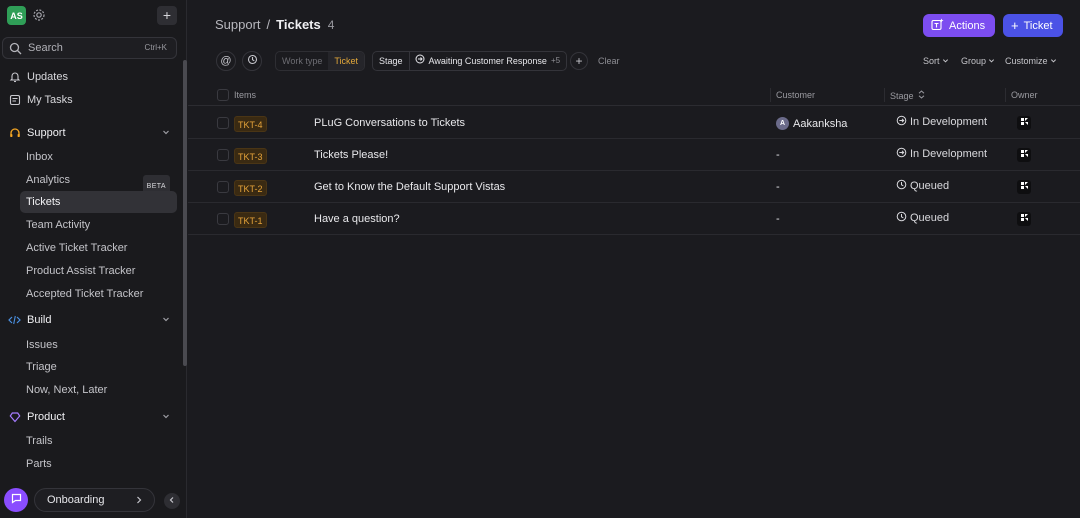 The image size is (1080, 518). I want to click on sidebar-section-support: Support, so click(89, 133).